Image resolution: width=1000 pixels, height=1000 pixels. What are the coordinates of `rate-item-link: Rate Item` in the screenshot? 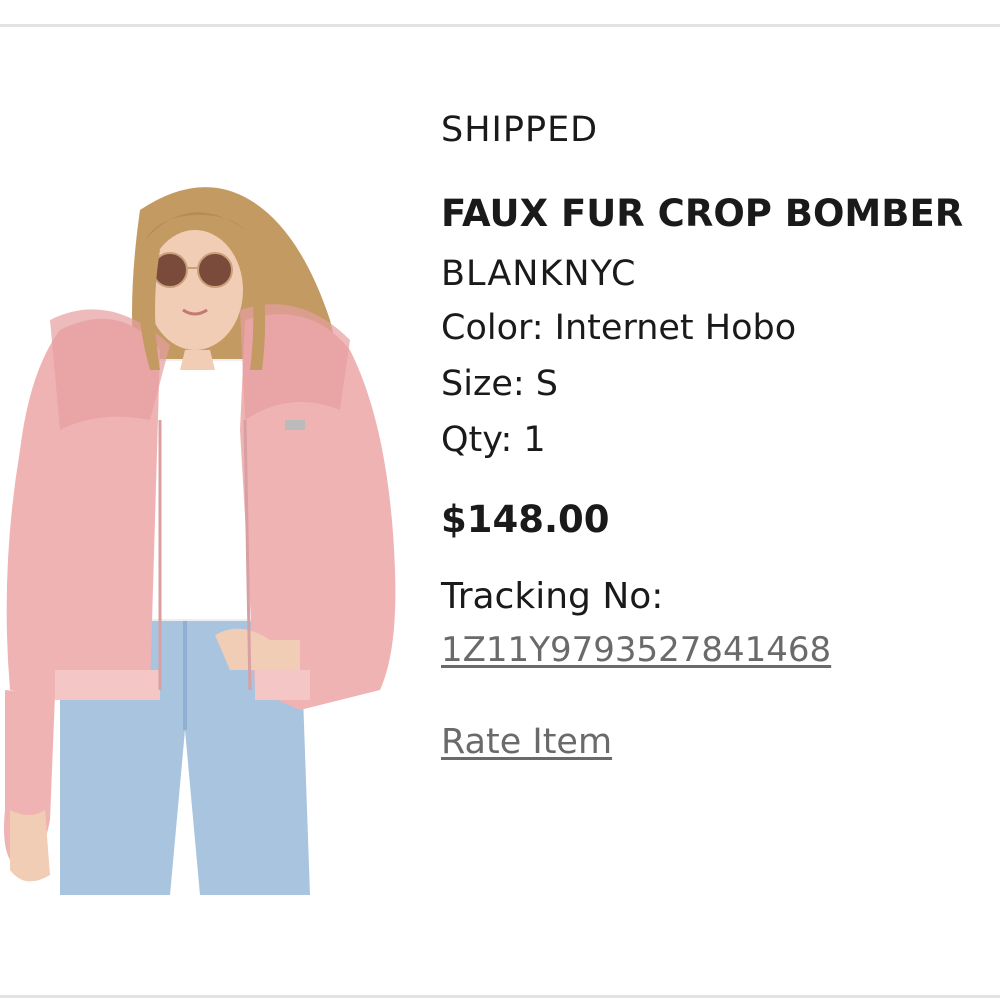 It's located at (526, 742).